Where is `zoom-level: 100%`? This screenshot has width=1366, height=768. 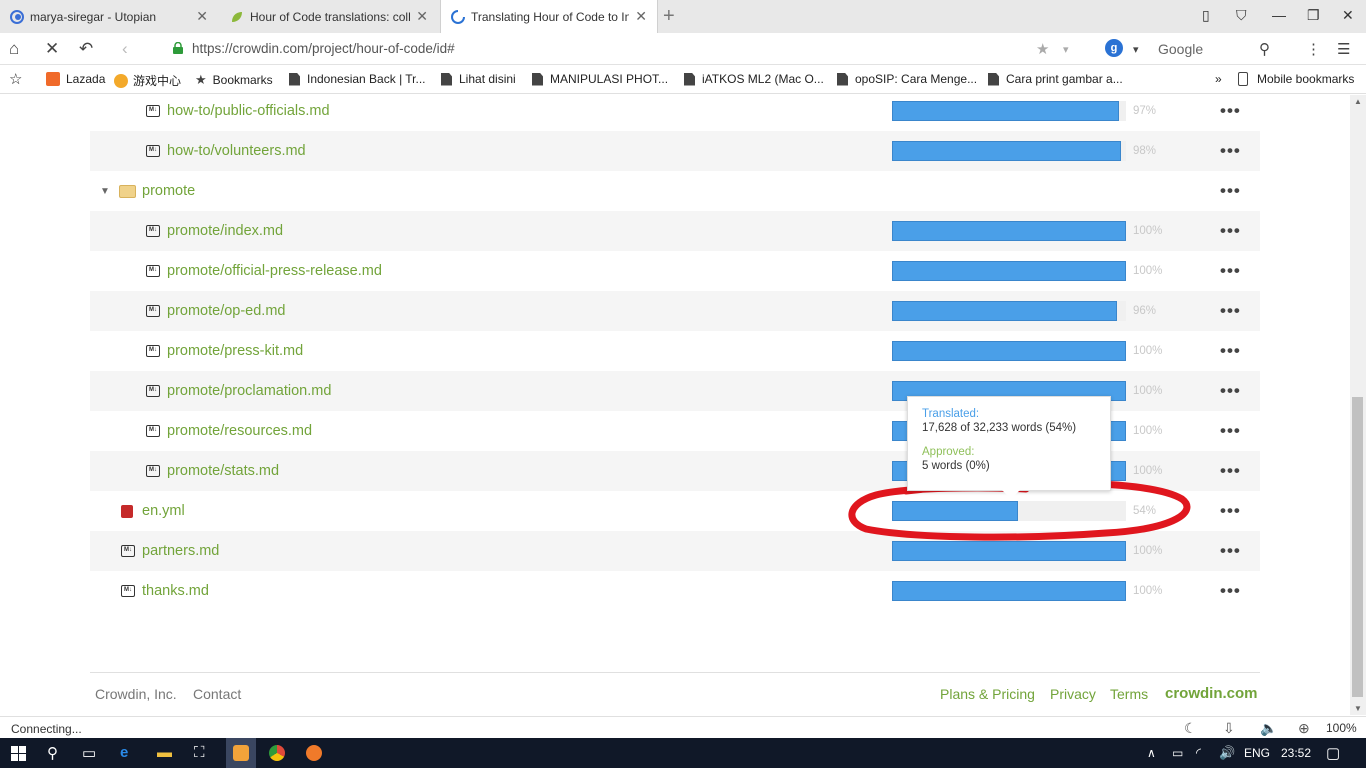 zoom-level: 100% is located at coordinates (1341, 728).